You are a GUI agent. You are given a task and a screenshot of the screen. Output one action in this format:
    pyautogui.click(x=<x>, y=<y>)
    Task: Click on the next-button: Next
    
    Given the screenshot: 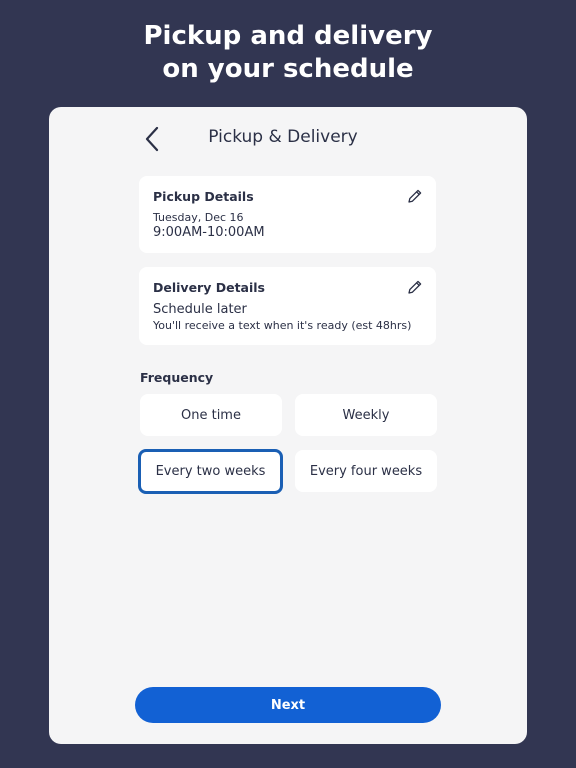 What is the action you would take?
    pyautogui.click(x=288, y=705)
    